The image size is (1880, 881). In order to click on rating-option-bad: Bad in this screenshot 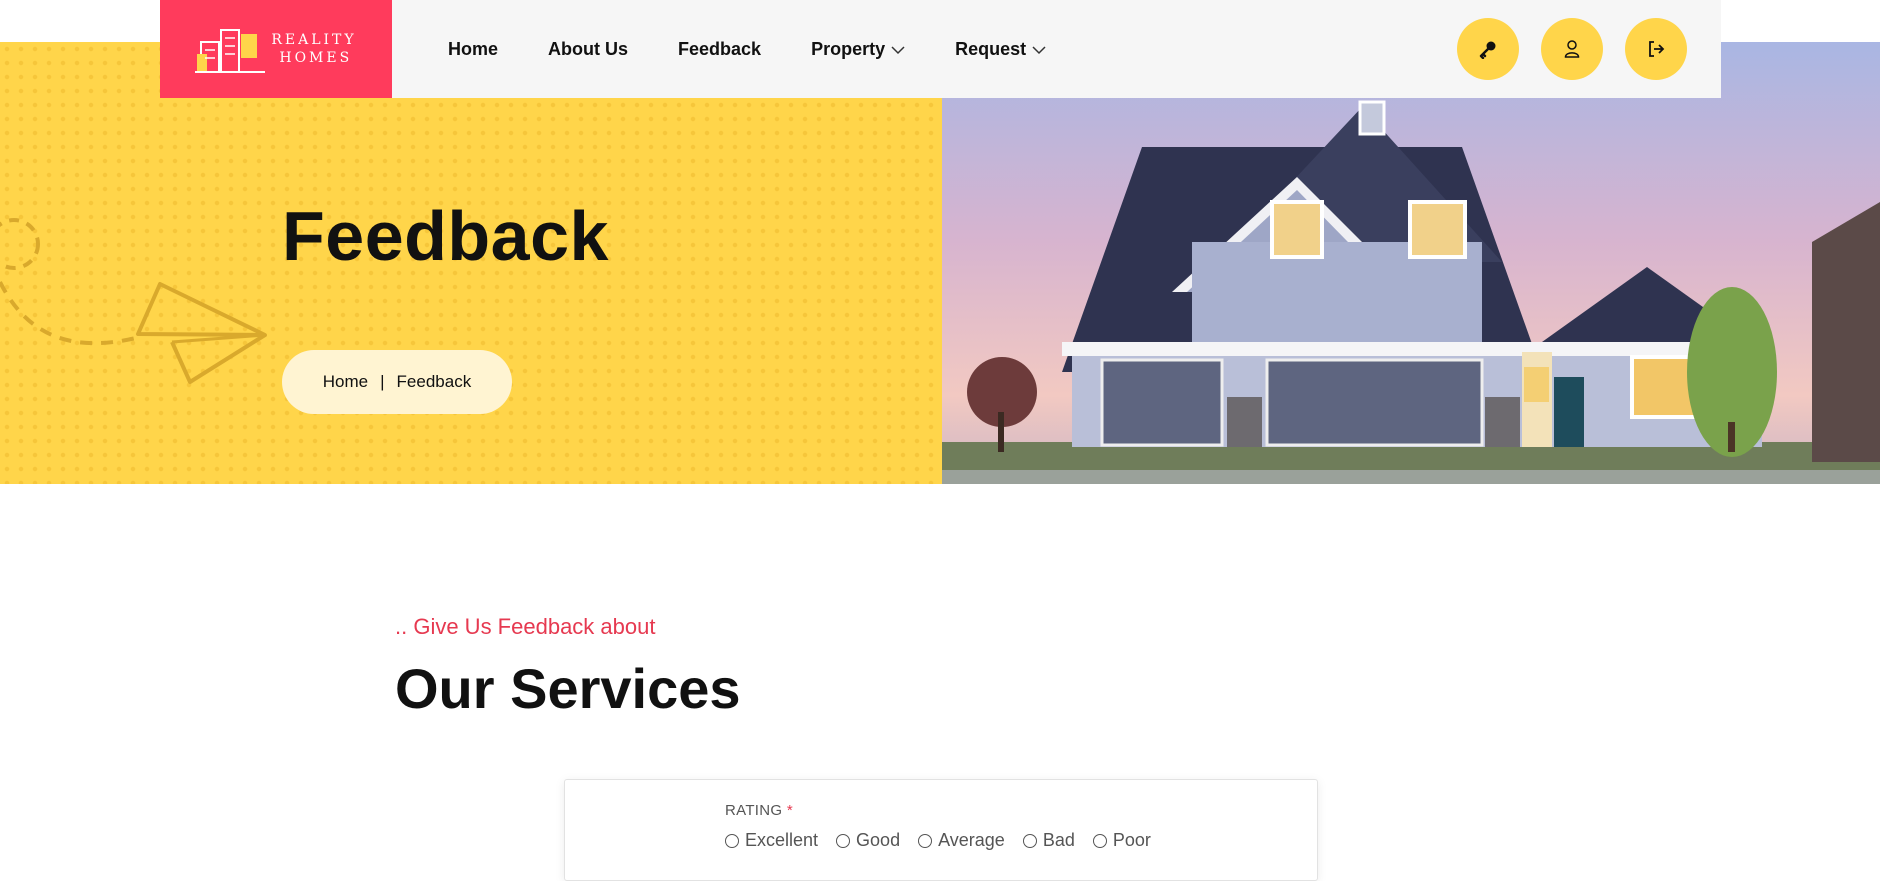, I will do `click(1048, 840)`.